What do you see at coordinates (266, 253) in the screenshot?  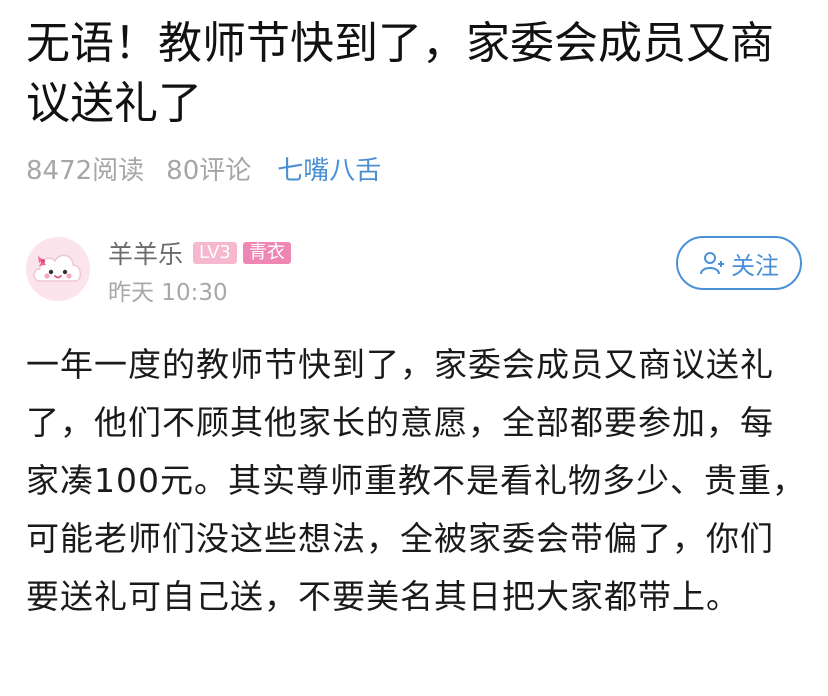 I see `role-badge: 青衣` at bounding box center [266, 253].